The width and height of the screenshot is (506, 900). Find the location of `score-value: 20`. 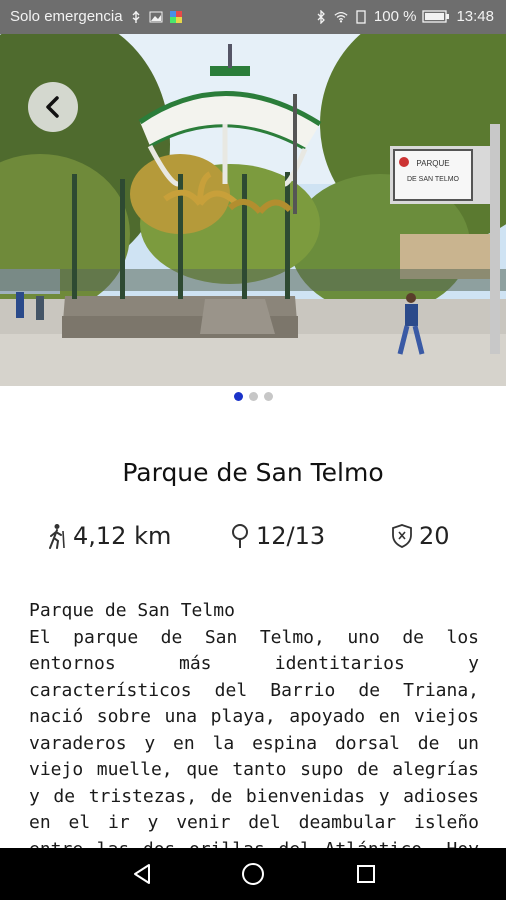

score-value: 20 is located at coordinates (434, 536).